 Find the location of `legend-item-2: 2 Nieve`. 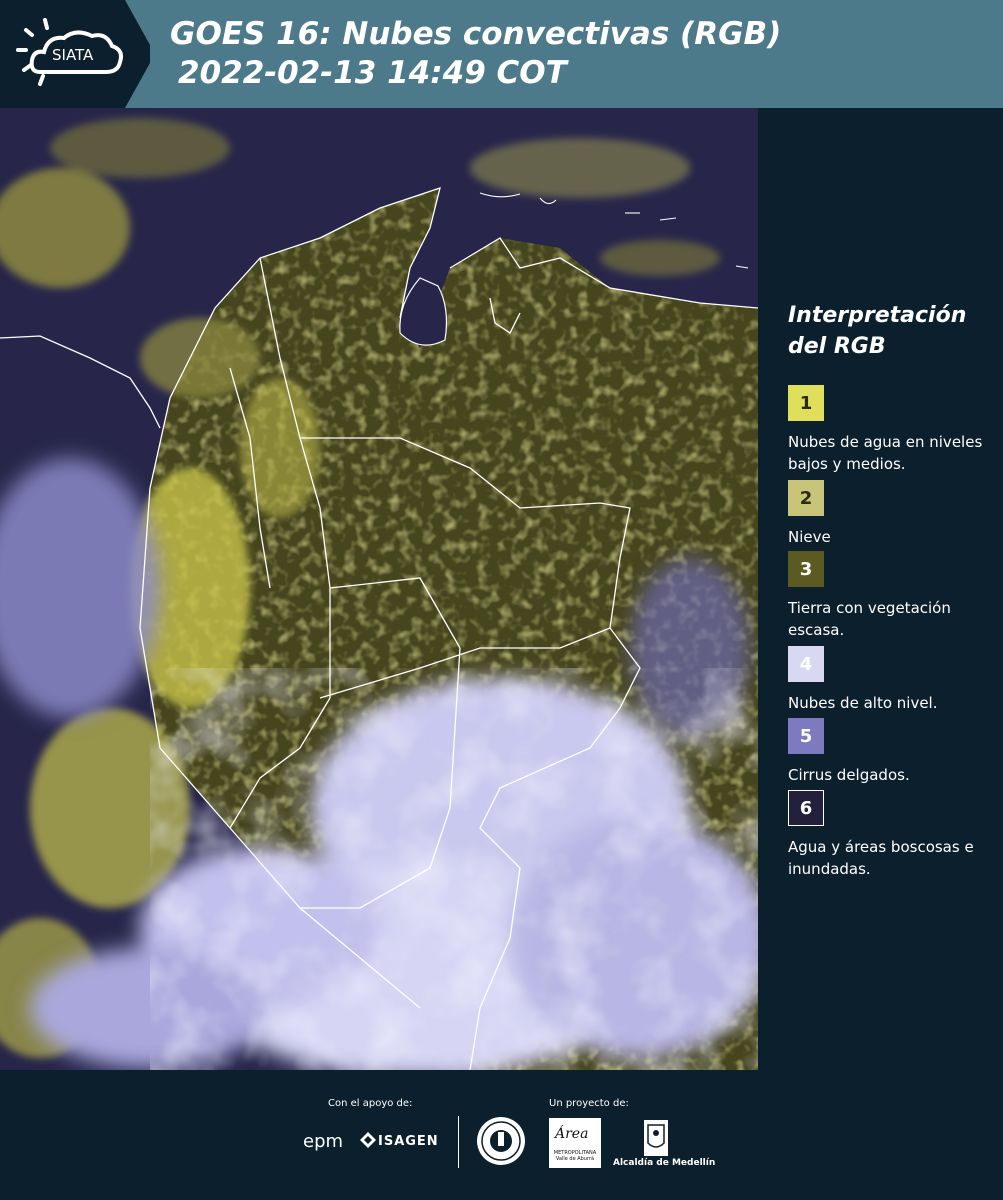

legend-item-2: 2 Nieve is located at coordinates (894, 514).